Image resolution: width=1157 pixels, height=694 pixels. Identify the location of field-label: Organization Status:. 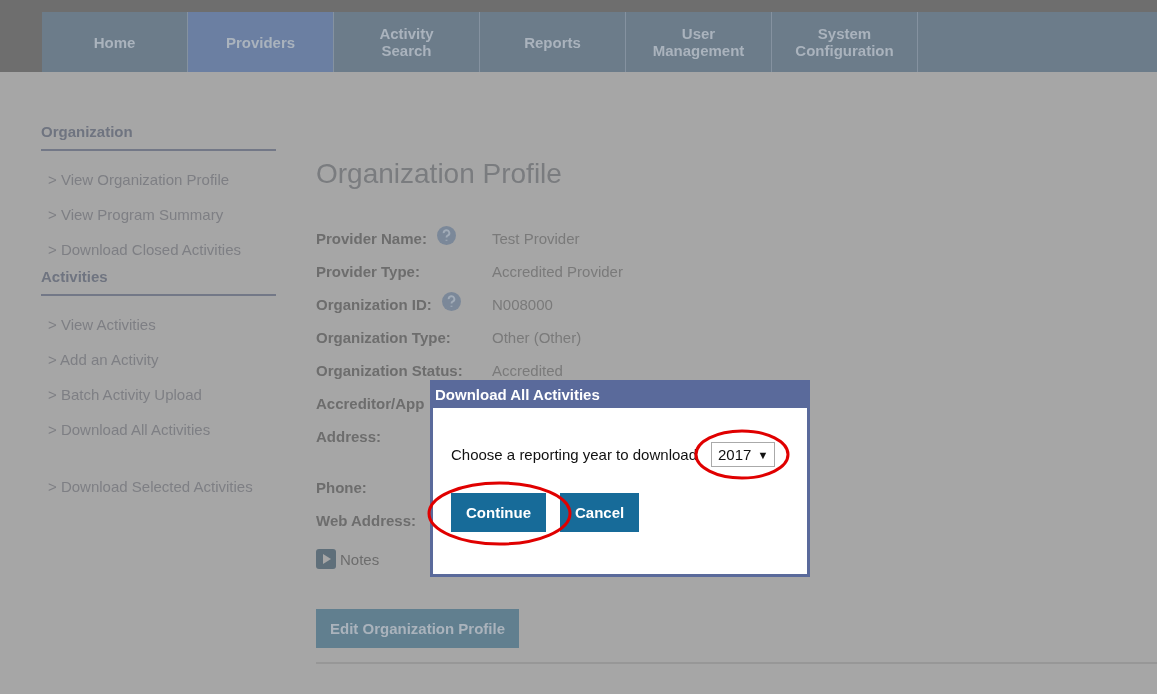
(389, 370).